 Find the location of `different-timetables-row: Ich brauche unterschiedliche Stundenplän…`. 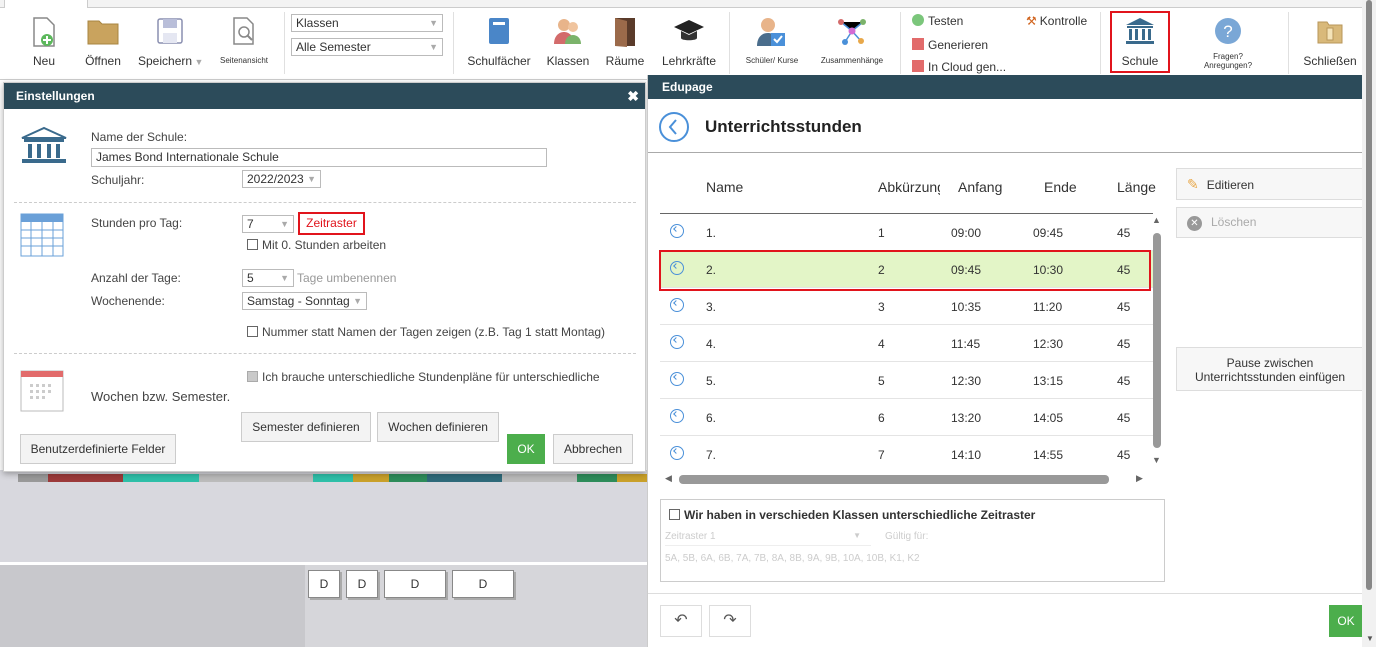

different-timetables-row: Ich brauche unterschiedliche Stundenplän… is located at coordinates (423, 377).